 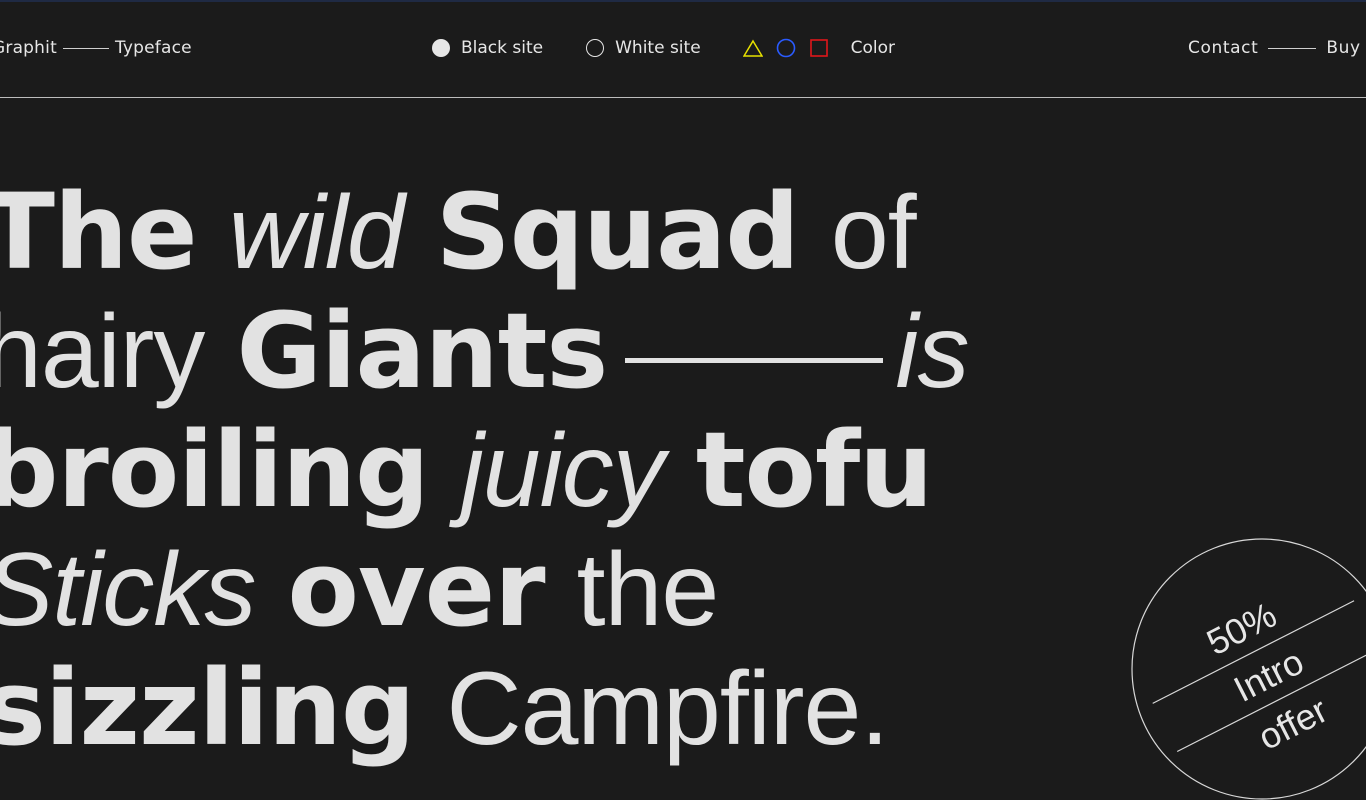 I want to click on theme-switcher: Black site White site Color, so click(x=663, y=48).